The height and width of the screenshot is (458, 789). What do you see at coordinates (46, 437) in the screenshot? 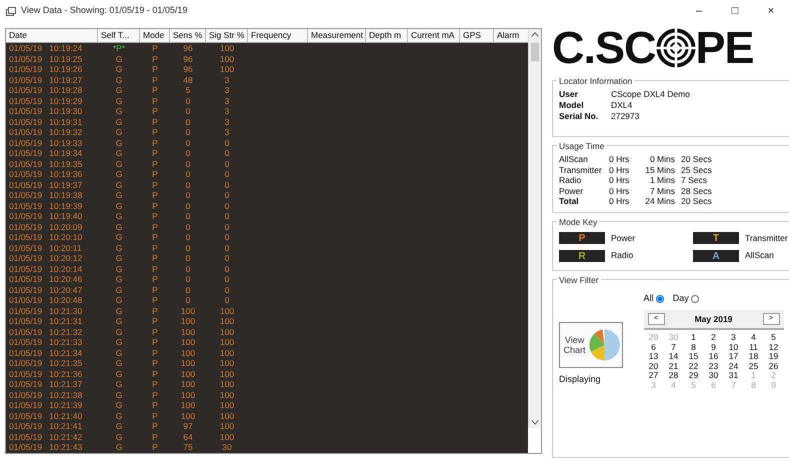
I see `date-cell-text: 01/05/19 10:21:42` at bounding box center [46, 437].